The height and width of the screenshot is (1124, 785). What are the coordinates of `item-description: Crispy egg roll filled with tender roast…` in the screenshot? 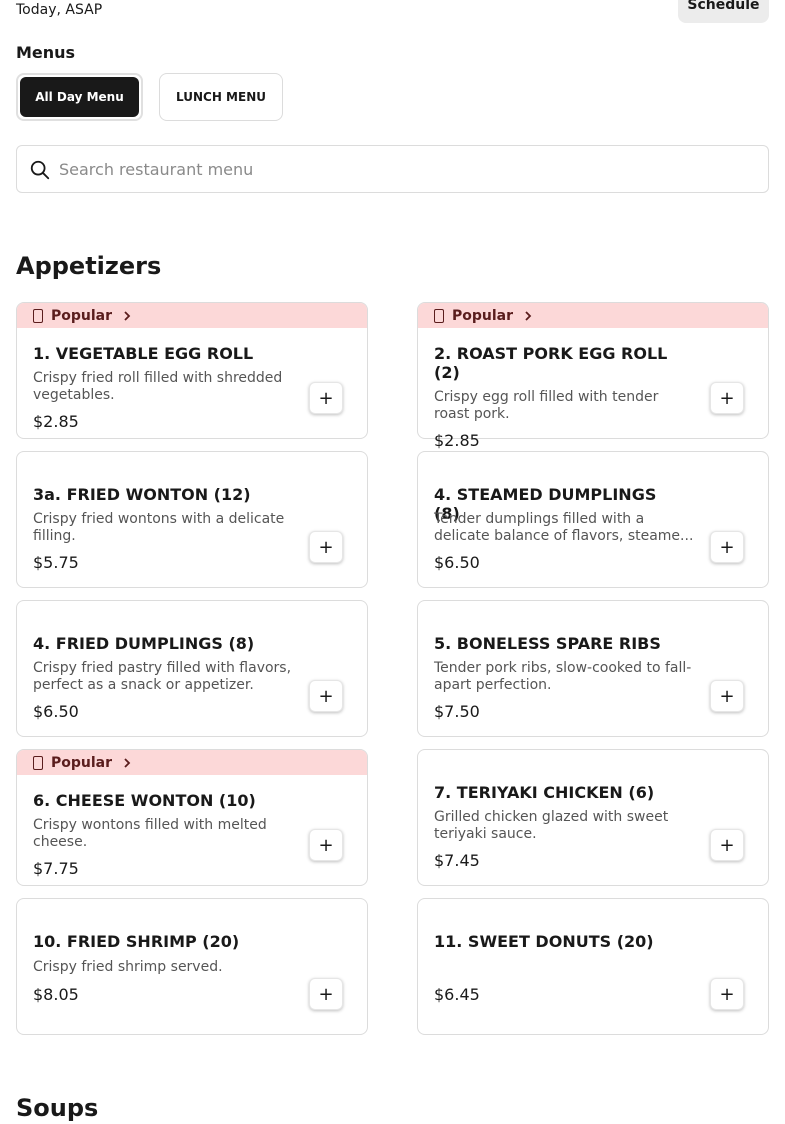 It's located at (546, 405).